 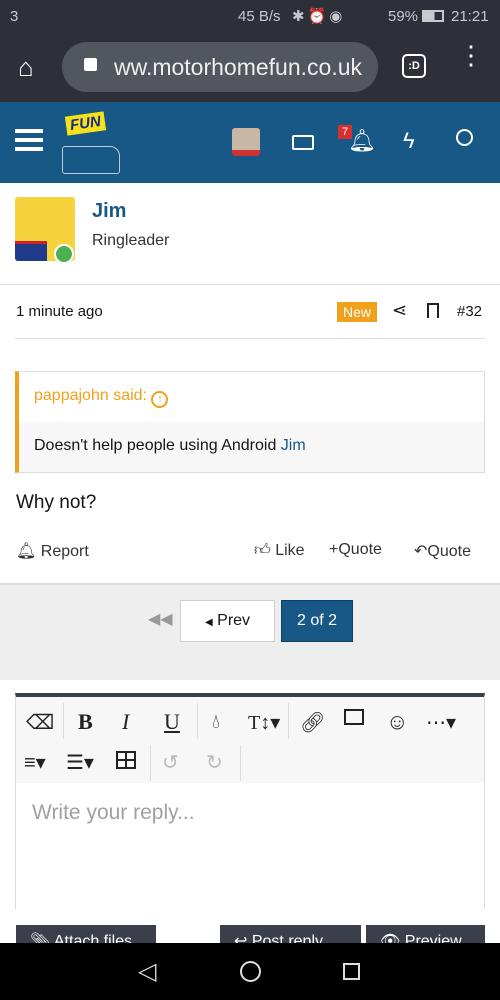 I want to click on url-field: ww.motorhomefun.co.uk, so click(x=220, y=67).